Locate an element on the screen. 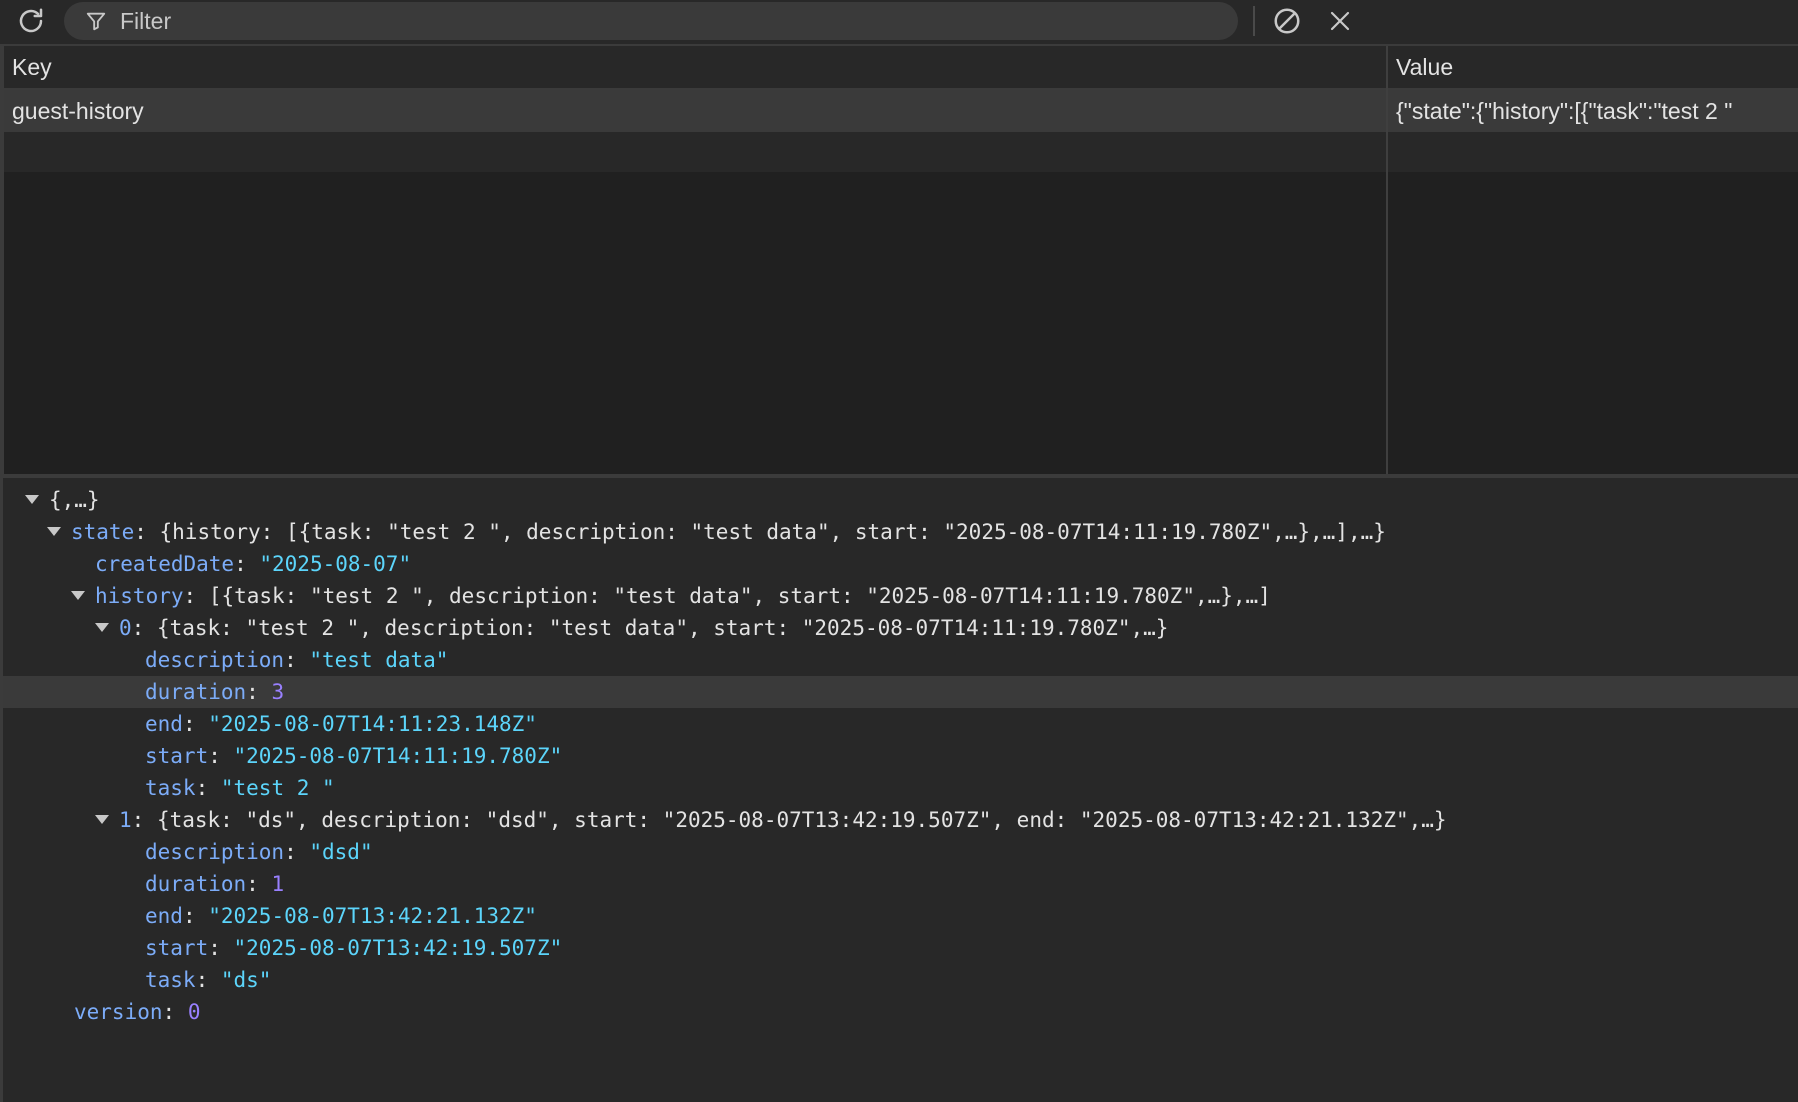  tree-value: "2025-08-07T14:11:23.148Z" is located at coordinates (372, 724).